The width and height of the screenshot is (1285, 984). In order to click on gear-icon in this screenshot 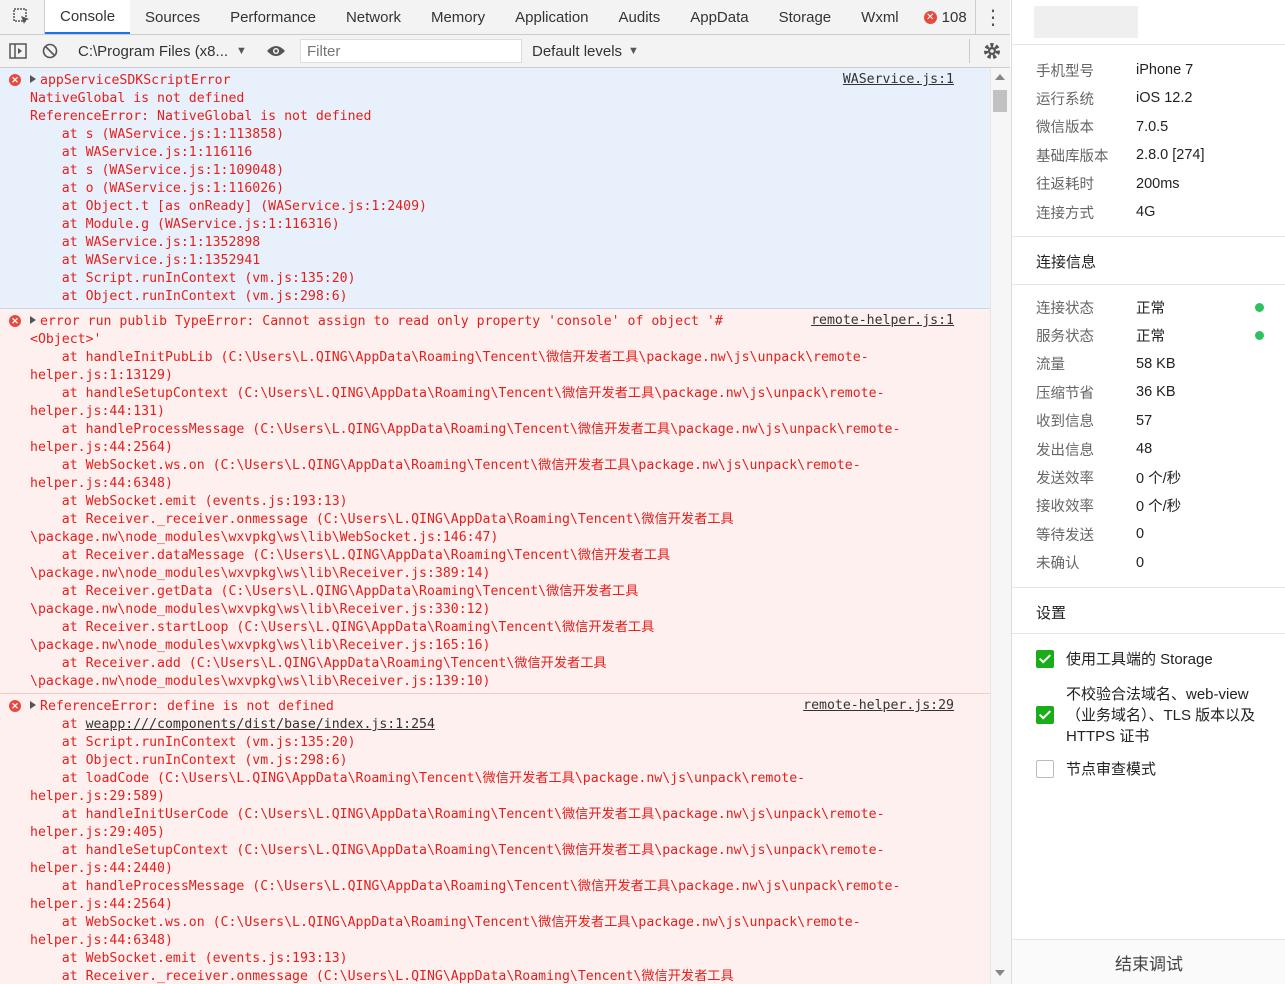, I will do `click(986, 51)`.